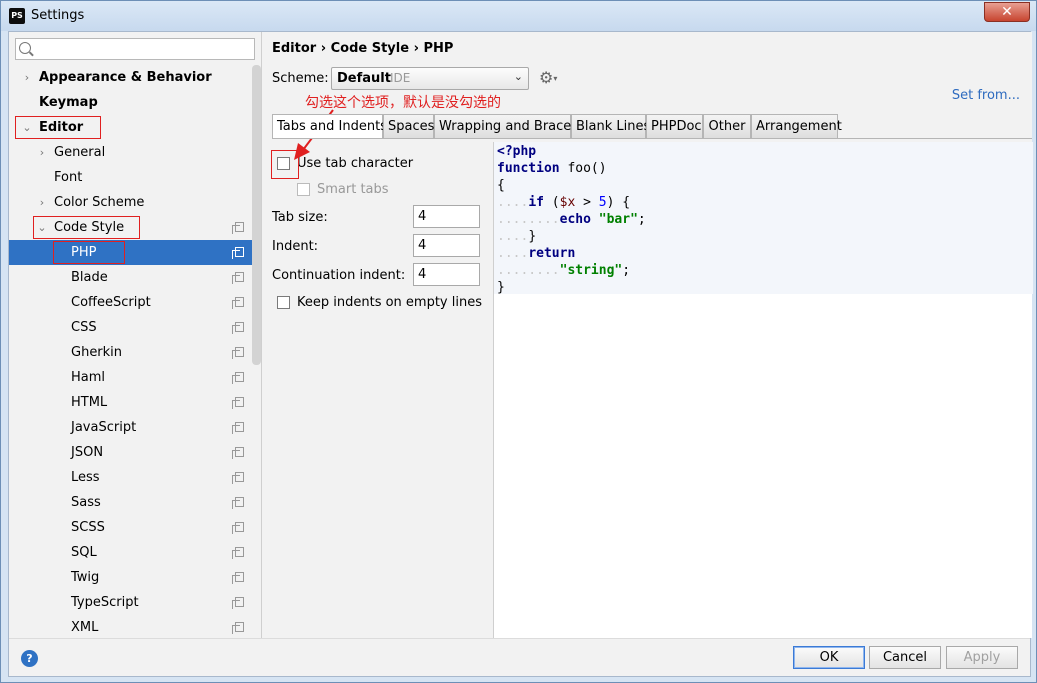 Image resolution: width=1037 pixels, height=683 pixels. Describe the element at coordinates (256, 215) in the screenshot. I see `sidebar-scrollbar` at that location.